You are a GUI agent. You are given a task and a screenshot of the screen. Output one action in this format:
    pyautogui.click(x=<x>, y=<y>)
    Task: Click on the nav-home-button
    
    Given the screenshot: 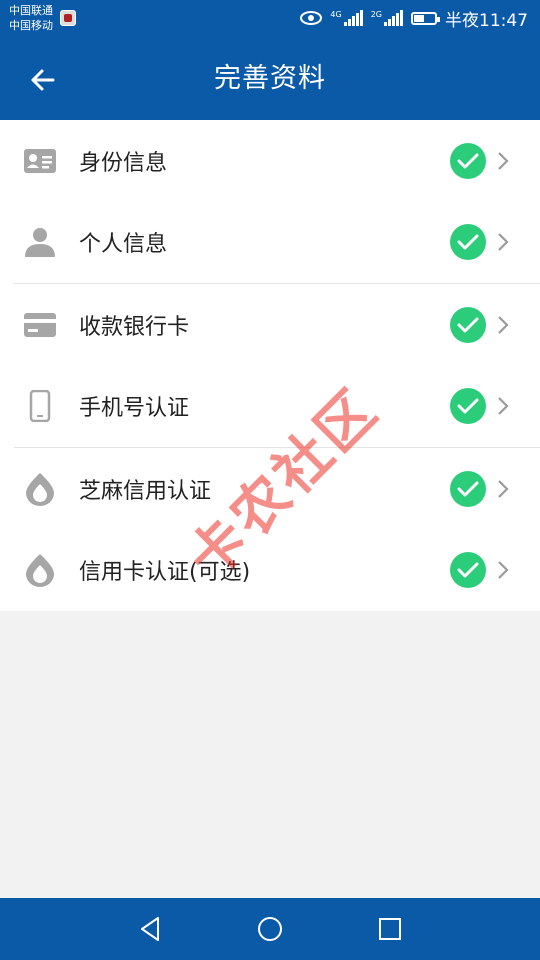 What is the action you would take?
    pyautogui.click(x=270, y=929)
    